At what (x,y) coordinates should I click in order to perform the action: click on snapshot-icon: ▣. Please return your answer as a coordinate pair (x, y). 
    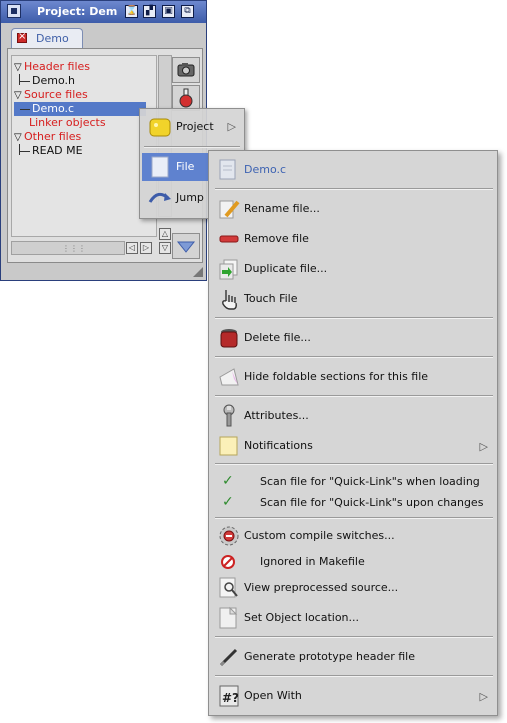
    Looking at the image, I should click on (168, 11).